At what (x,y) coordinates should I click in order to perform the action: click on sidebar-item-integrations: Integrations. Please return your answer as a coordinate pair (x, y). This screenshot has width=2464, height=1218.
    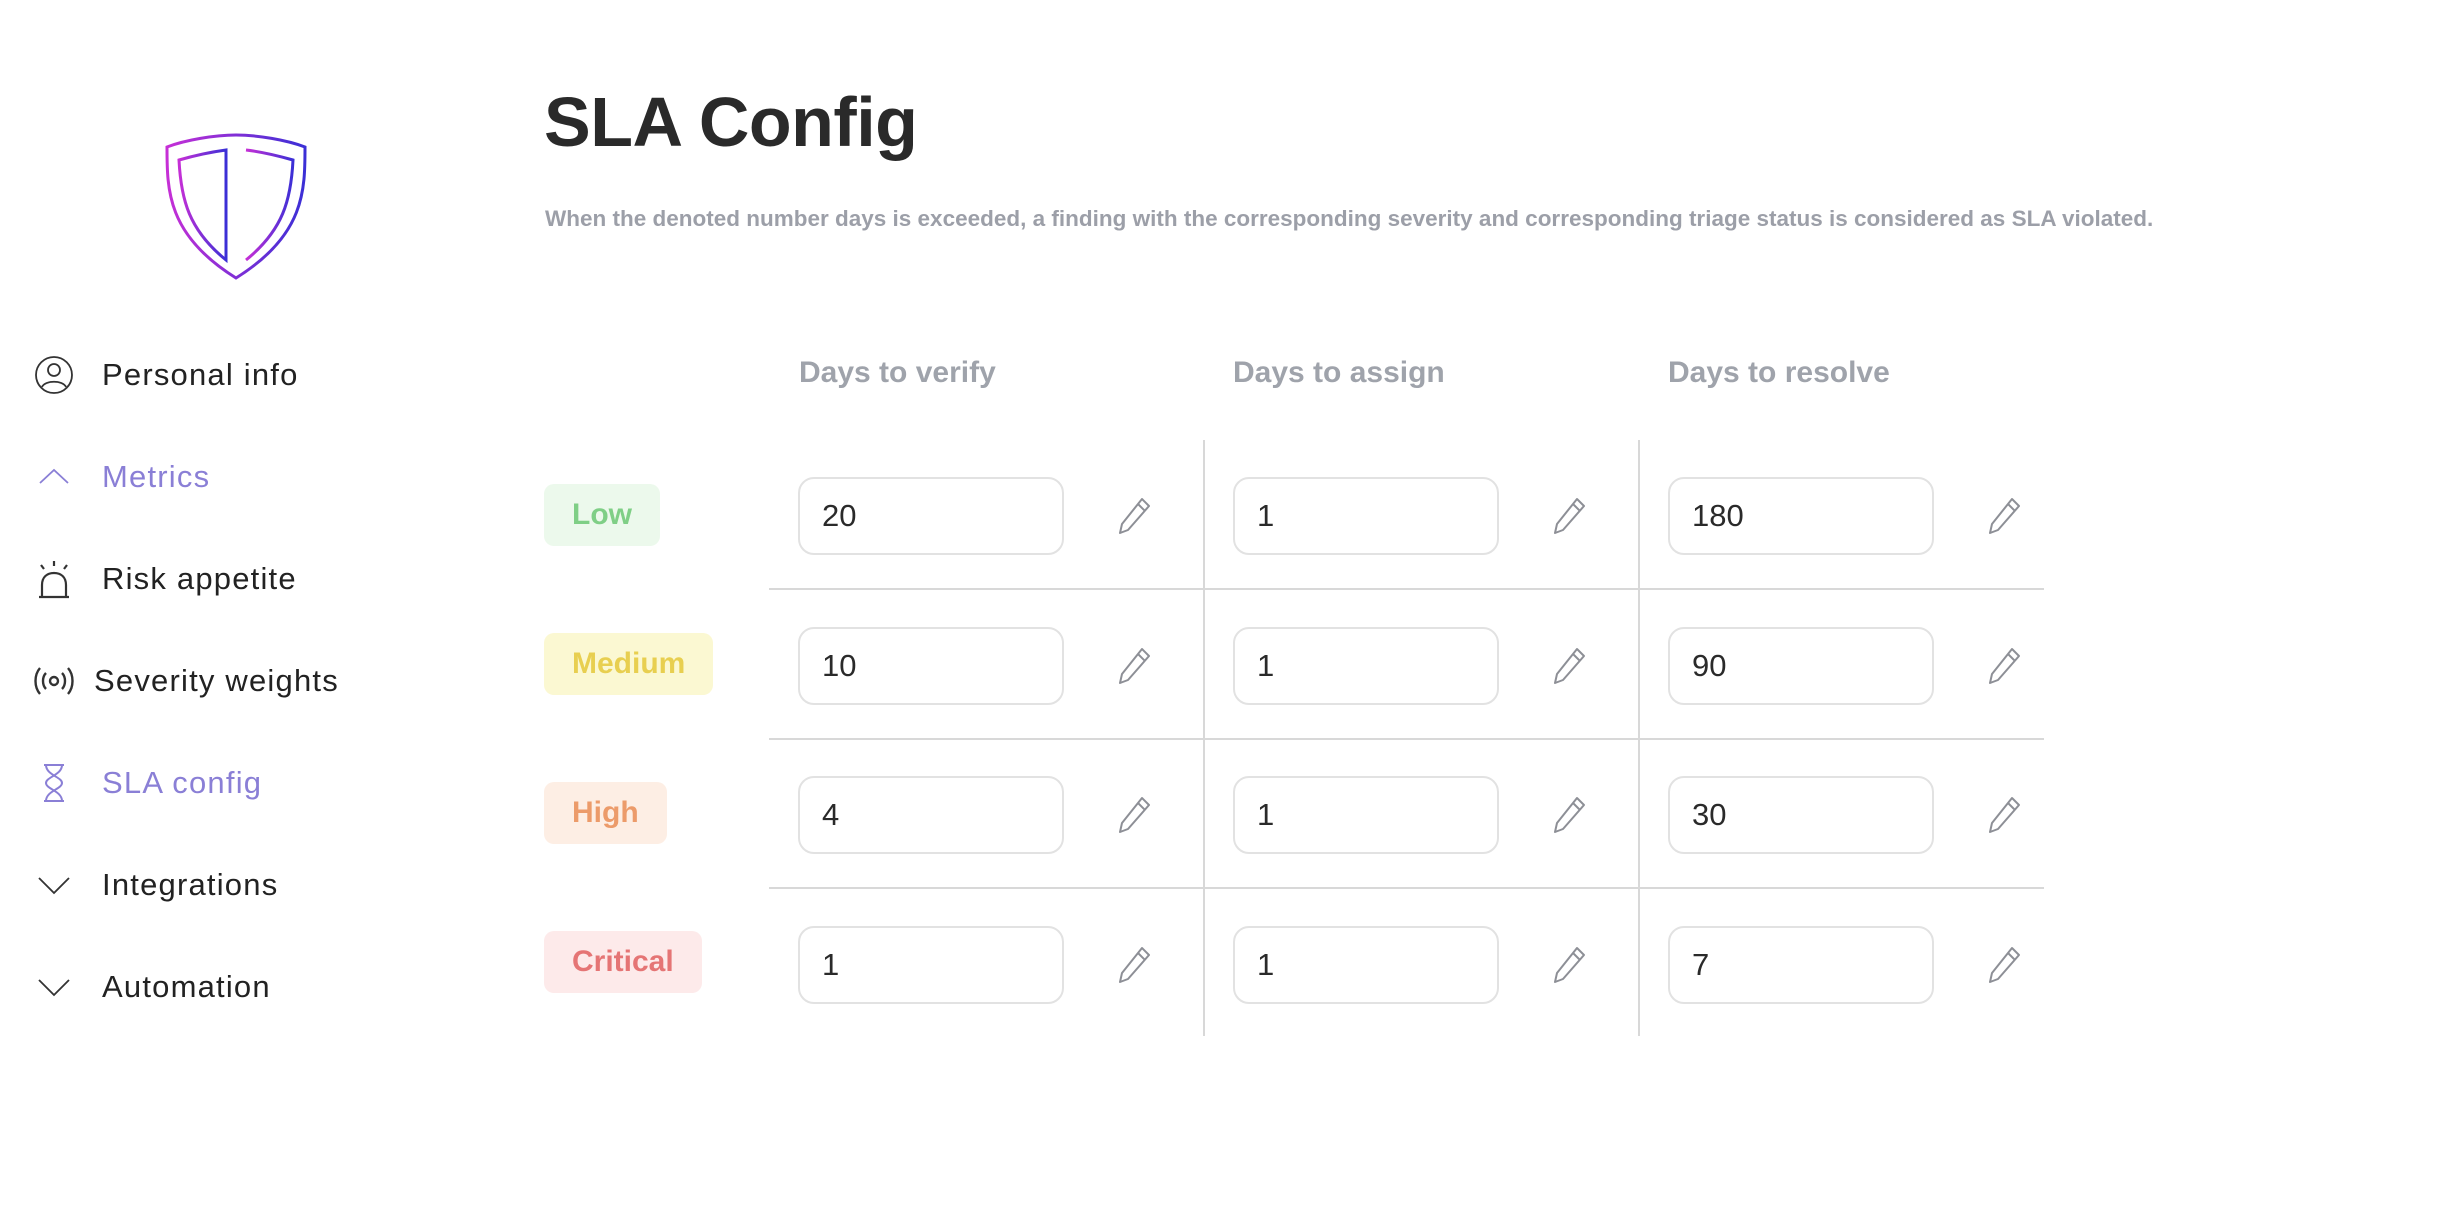
    Looking at the image, I should click on (155, 885).